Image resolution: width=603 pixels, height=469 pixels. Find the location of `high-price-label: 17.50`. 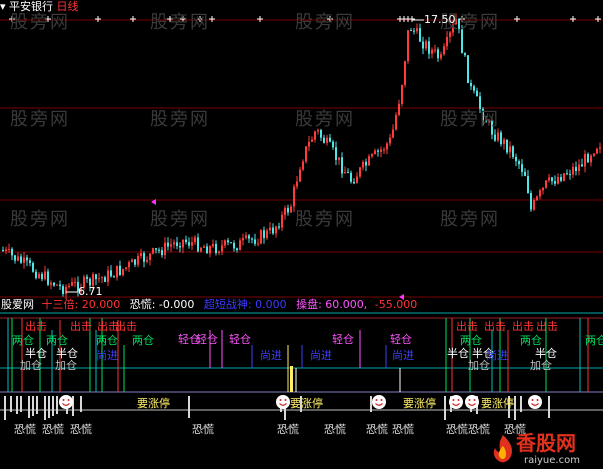

high-price-label: 17.50 is located at coordinates (440, 20).